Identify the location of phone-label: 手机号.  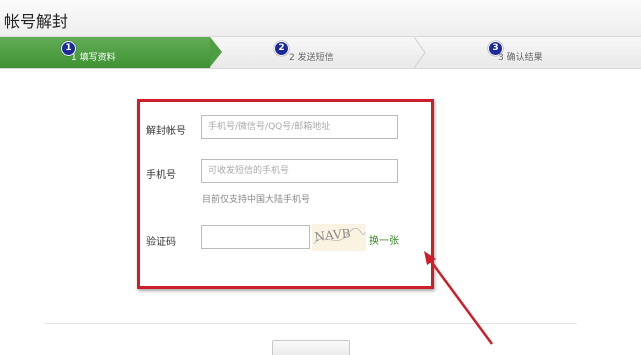
(161, 175).